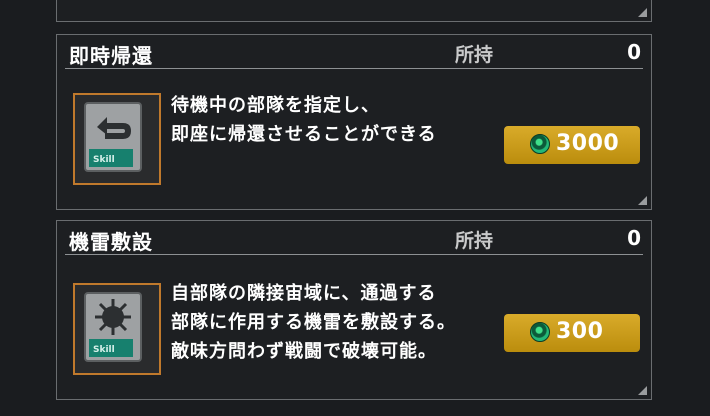 The width and height of the screenshot is (710, 416). What do you see at coordinates (580, 331) in the screenshot?
I see `price-value: 300` at bounding box center [580, 331].